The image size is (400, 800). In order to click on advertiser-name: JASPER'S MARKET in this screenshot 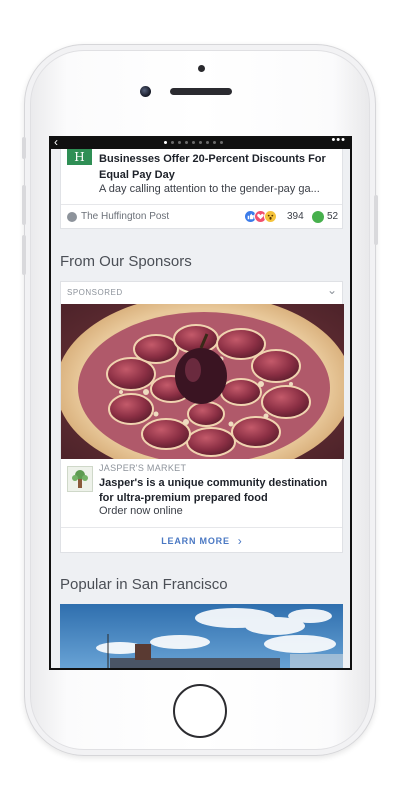, I will do `click(142, 468)`.